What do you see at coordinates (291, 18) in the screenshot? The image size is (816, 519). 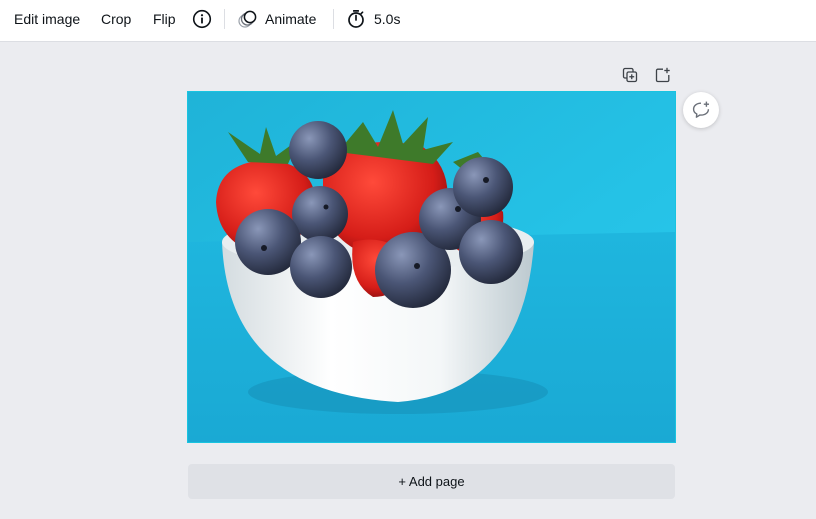 I see `animate-label: Animate` at bounding box center [291, 18].